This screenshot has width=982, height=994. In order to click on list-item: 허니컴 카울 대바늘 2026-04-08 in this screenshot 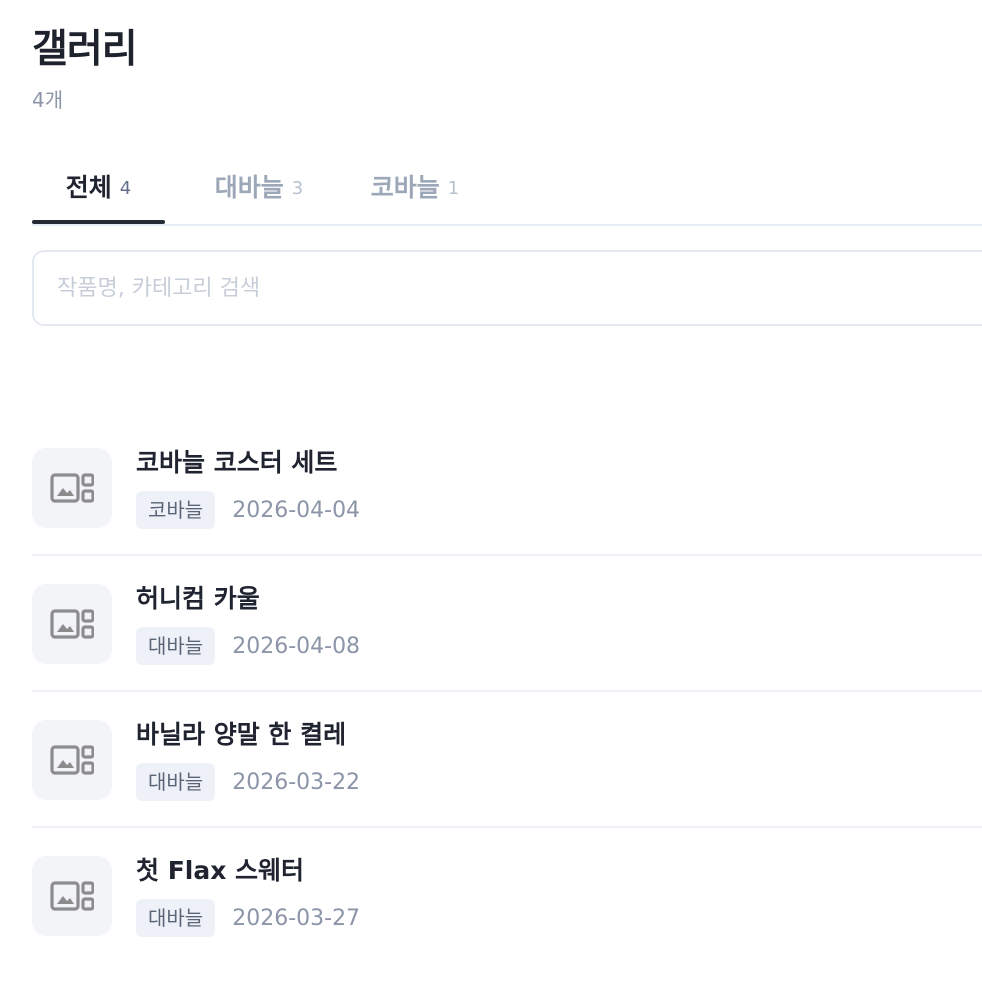, I will do `click(507, 622)`.